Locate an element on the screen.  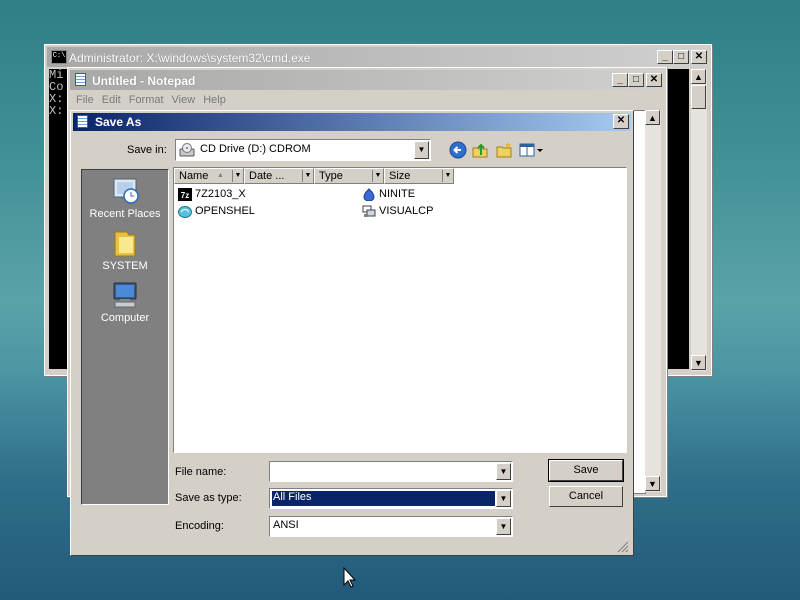
encoding-dropdown: ANSI ▼ is located at coordinates (391, 526).